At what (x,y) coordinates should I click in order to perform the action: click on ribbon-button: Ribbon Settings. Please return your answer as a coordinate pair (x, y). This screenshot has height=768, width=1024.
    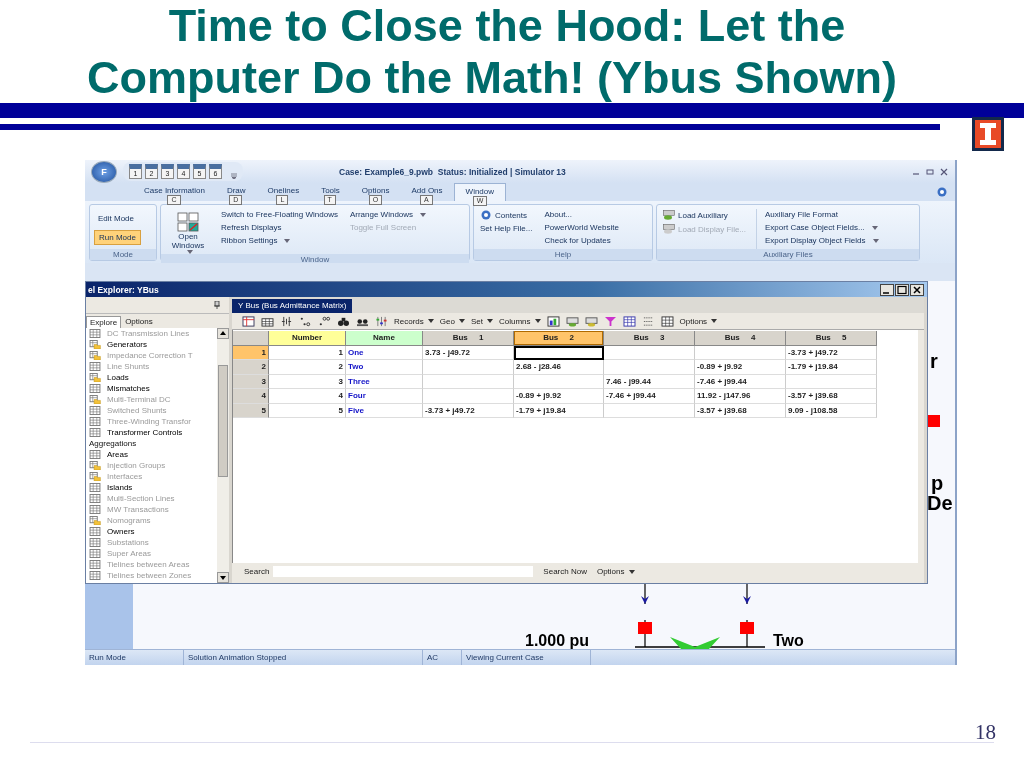
    Looking at the image, I should click on (279, 240).